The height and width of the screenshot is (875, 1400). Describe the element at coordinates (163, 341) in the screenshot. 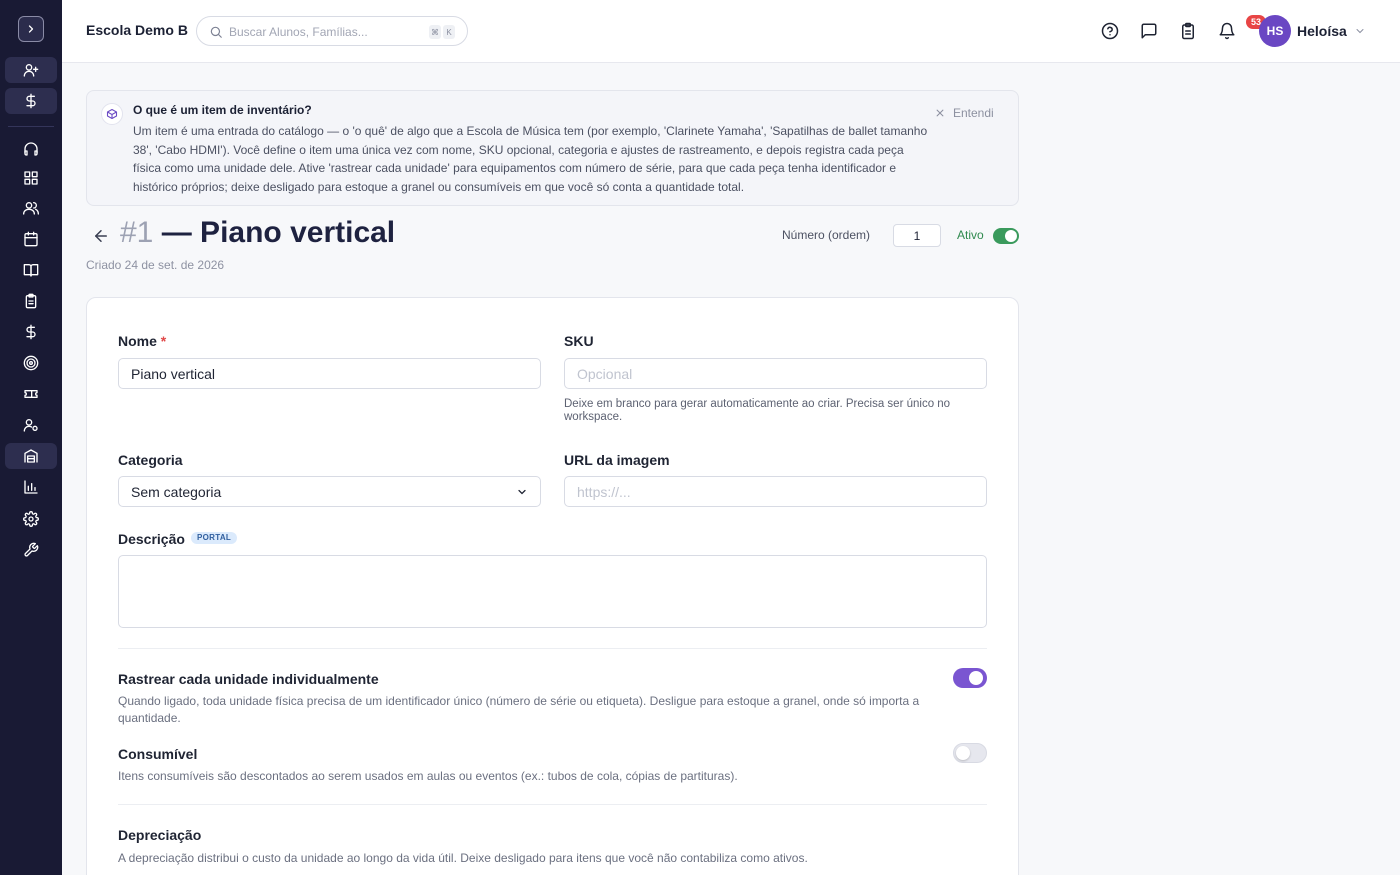

I see `required-mark: *` at that location.